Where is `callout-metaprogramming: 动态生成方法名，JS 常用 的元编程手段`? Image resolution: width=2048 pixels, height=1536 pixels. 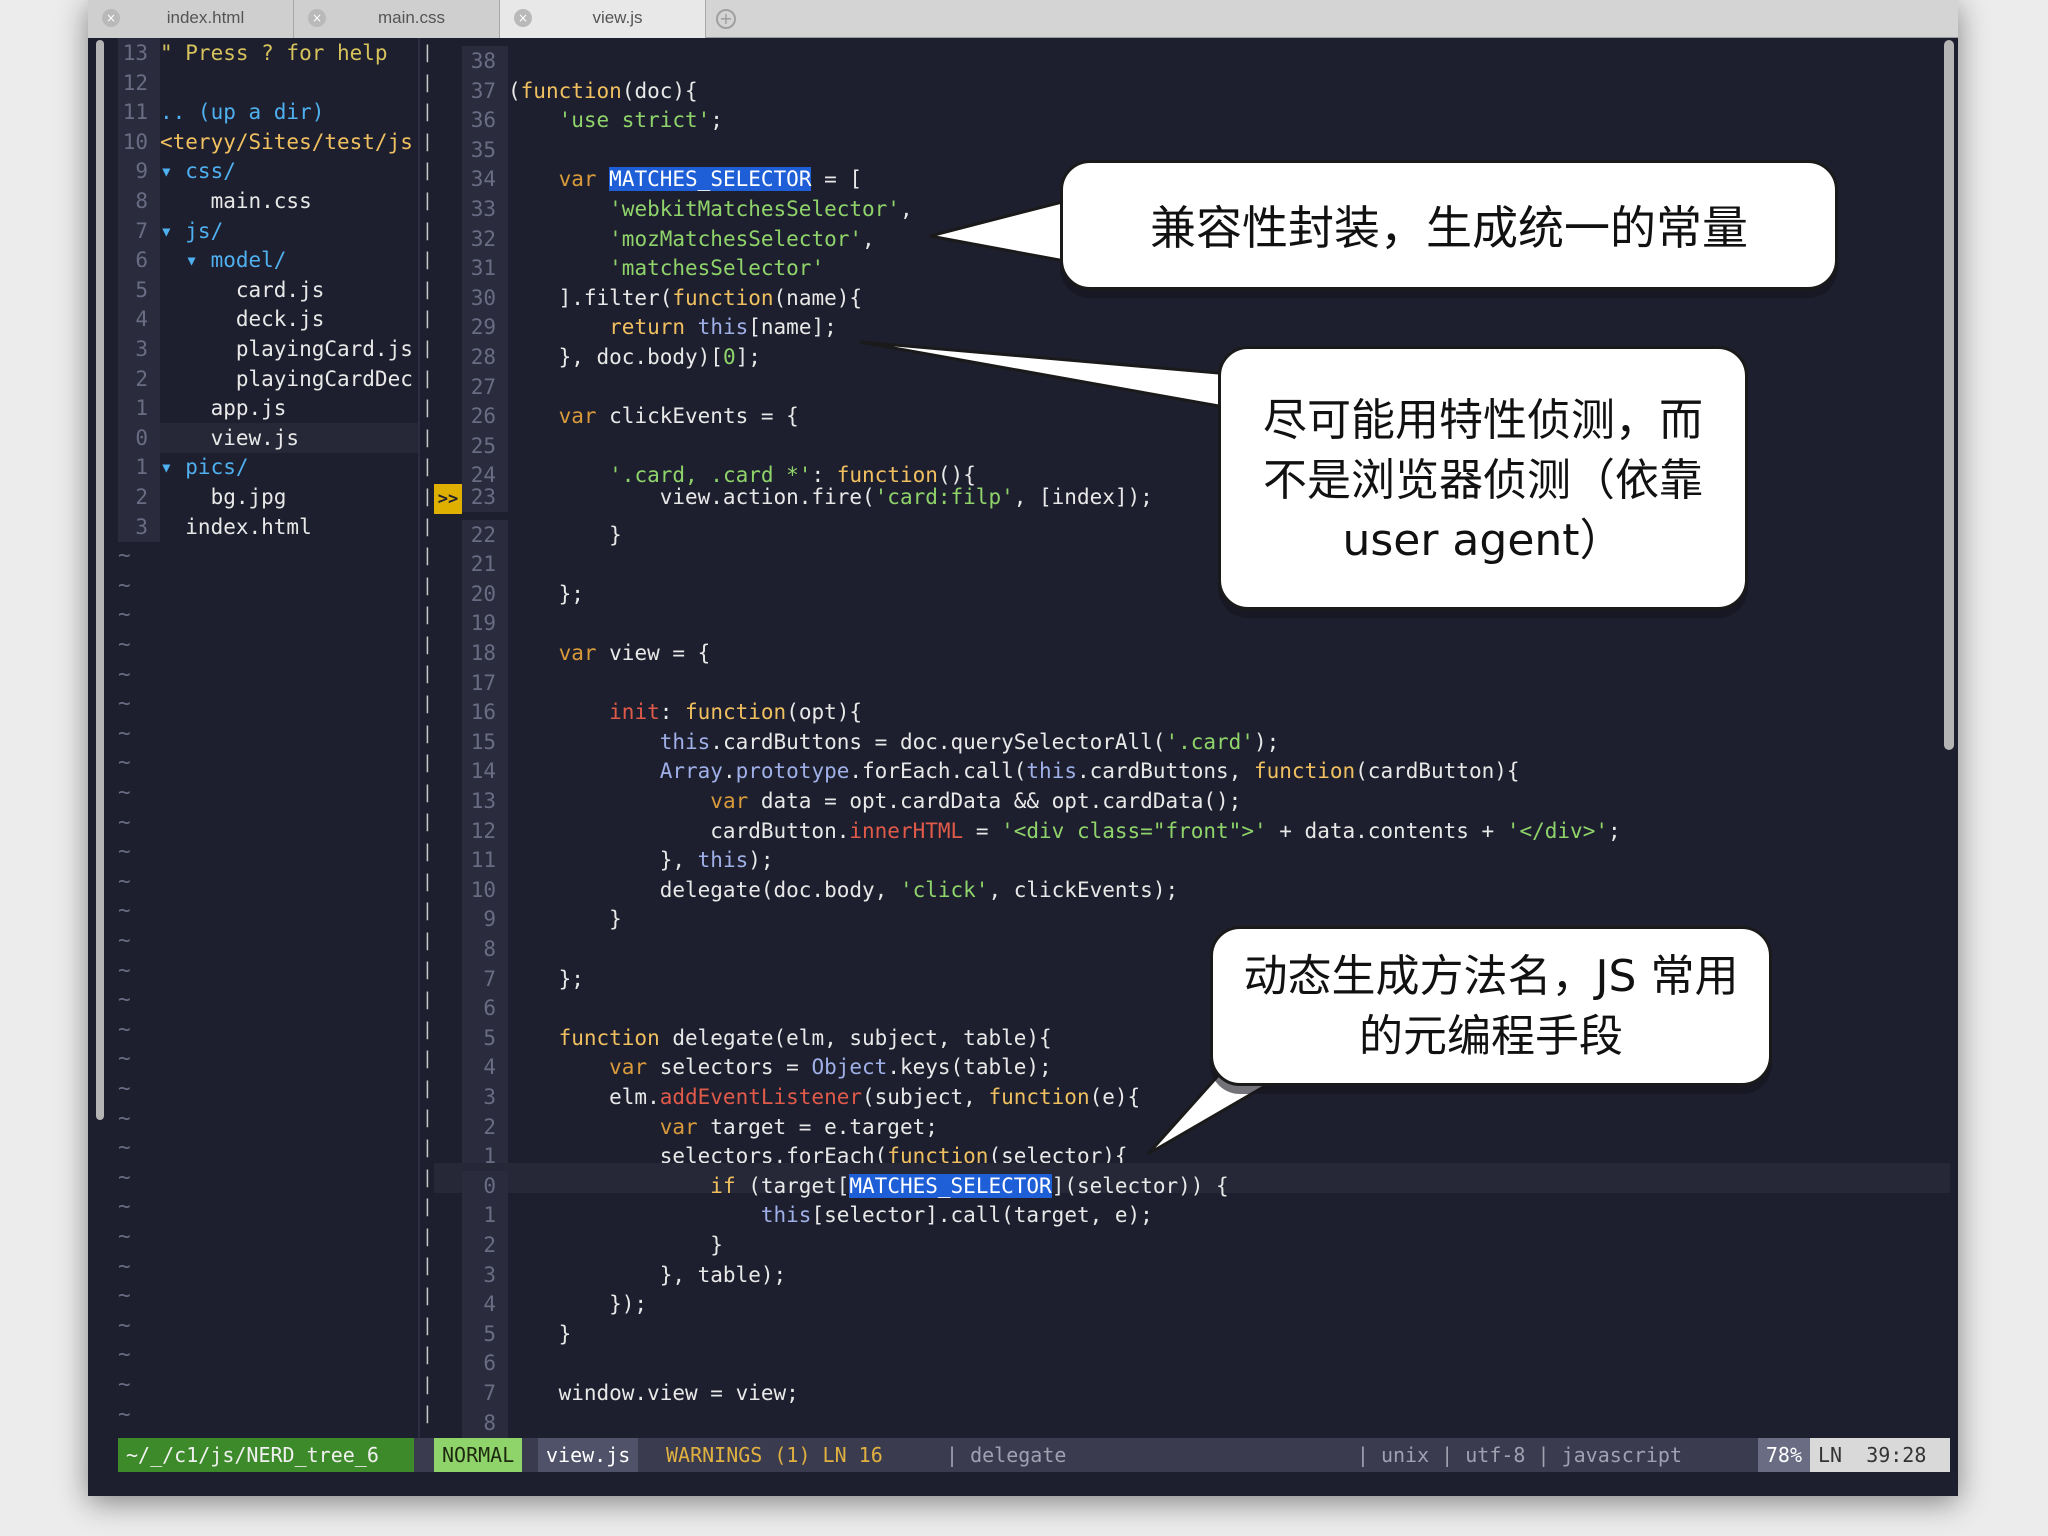 callout-metaprogramming: 动态生成方法名，JS 常用 的元编程手段 is located at coordinates (1491, 1006).